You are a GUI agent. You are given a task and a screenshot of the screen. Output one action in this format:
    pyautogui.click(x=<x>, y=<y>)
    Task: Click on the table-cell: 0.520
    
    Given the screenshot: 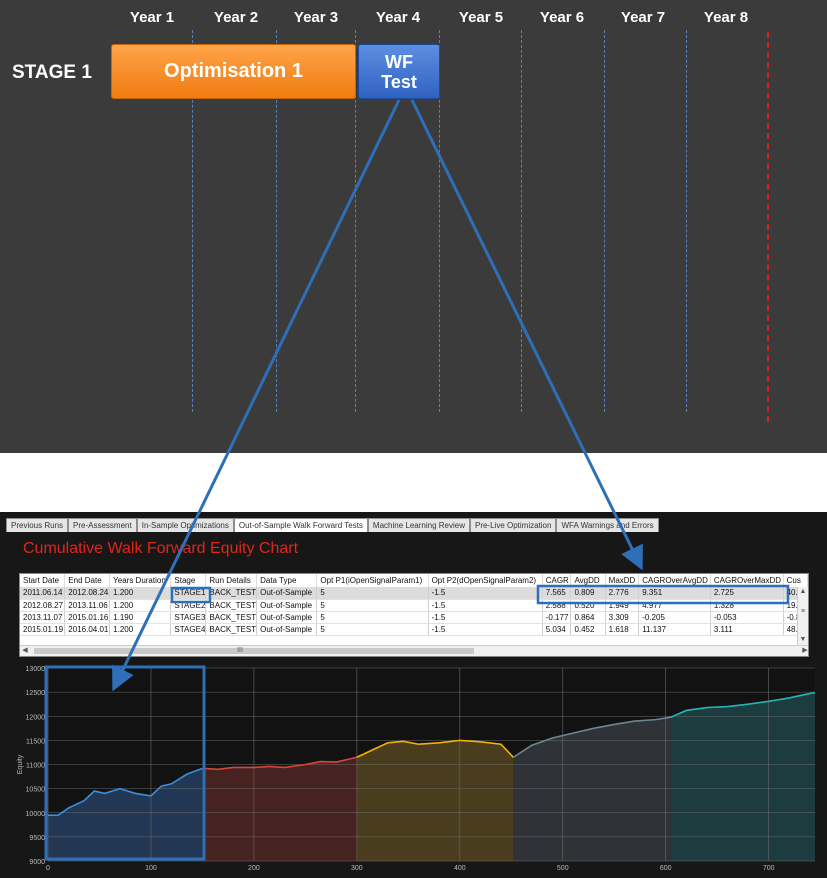 What is the action you would take?
    pyautogui.click(x=588, y=605)
    